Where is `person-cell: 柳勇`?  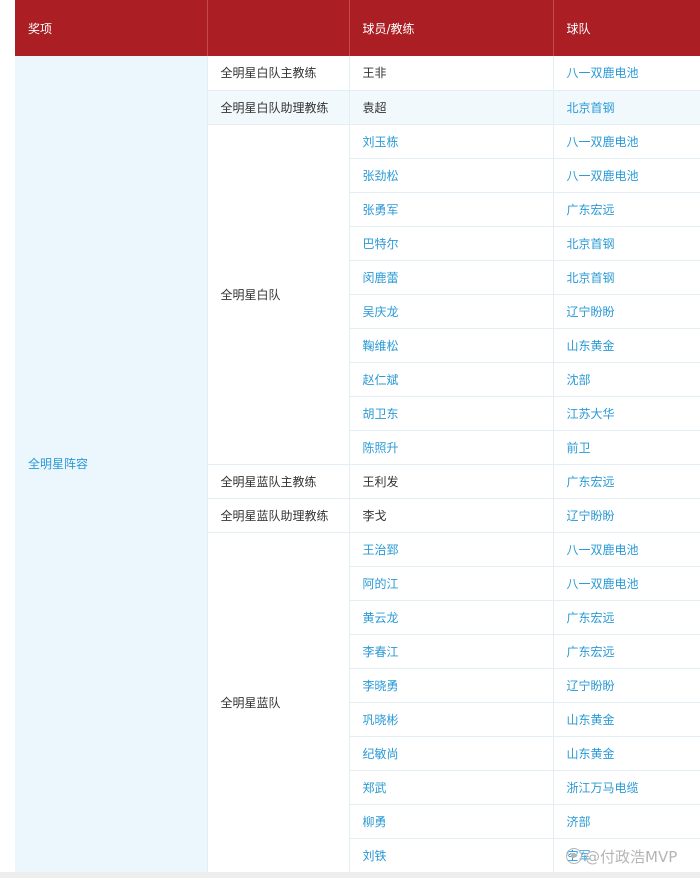 person-cell: 柳勇 is located at coordinates (450, 821).